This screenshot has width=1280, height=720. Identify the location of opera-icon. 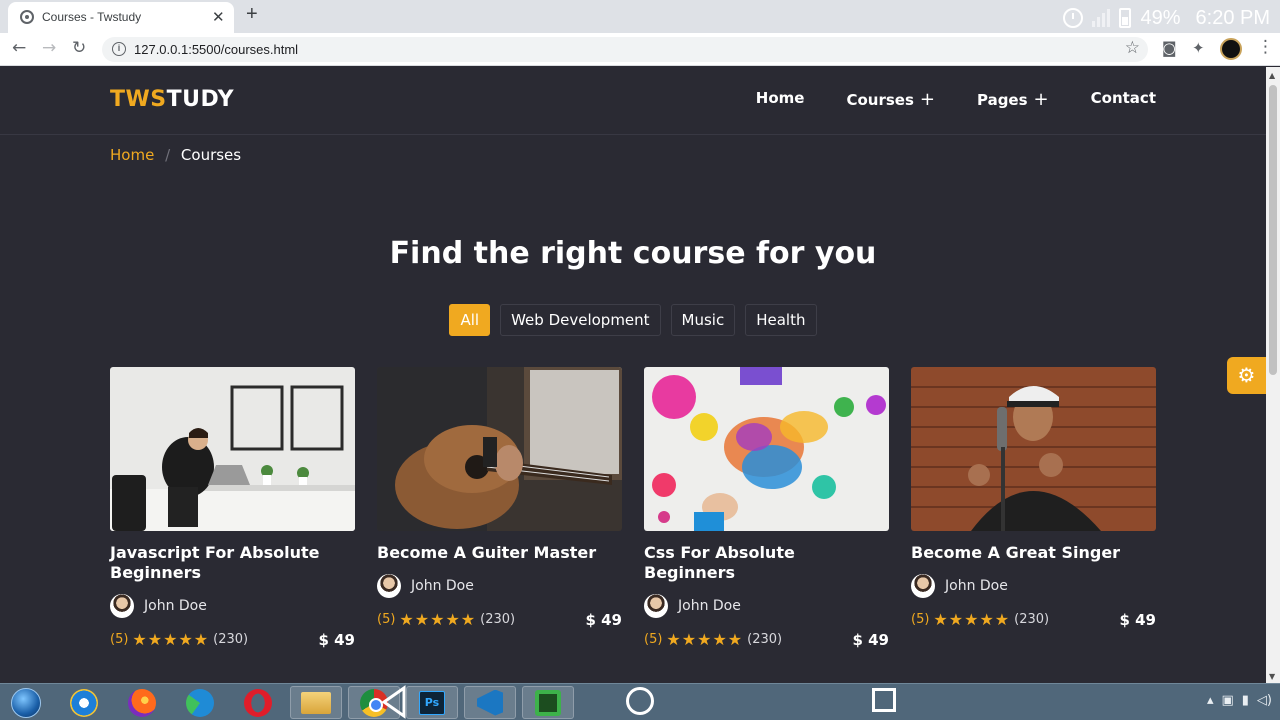
(258, 702).